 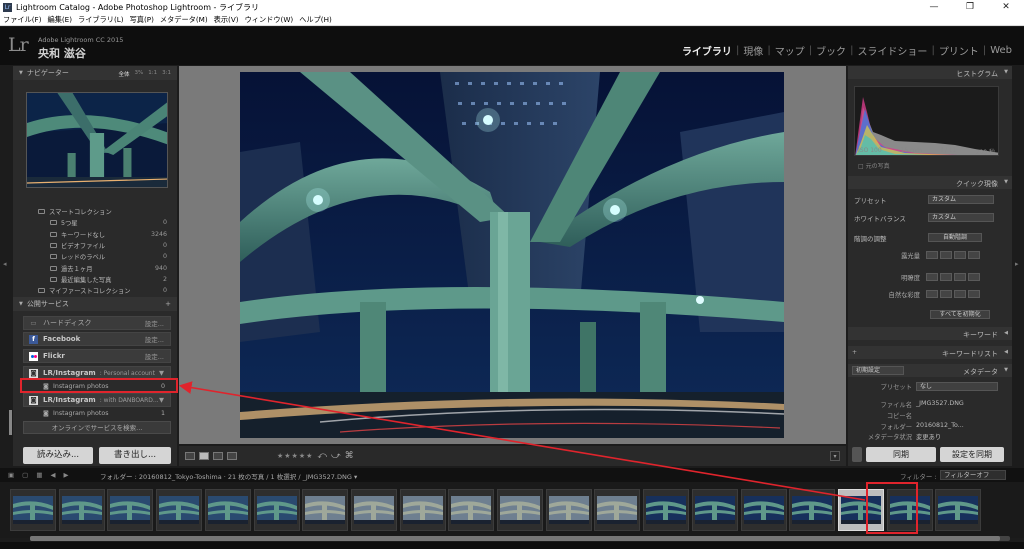 I want to click on metadata-header: 初期設定 メタデータ ▼, so click(x=930, y=370).